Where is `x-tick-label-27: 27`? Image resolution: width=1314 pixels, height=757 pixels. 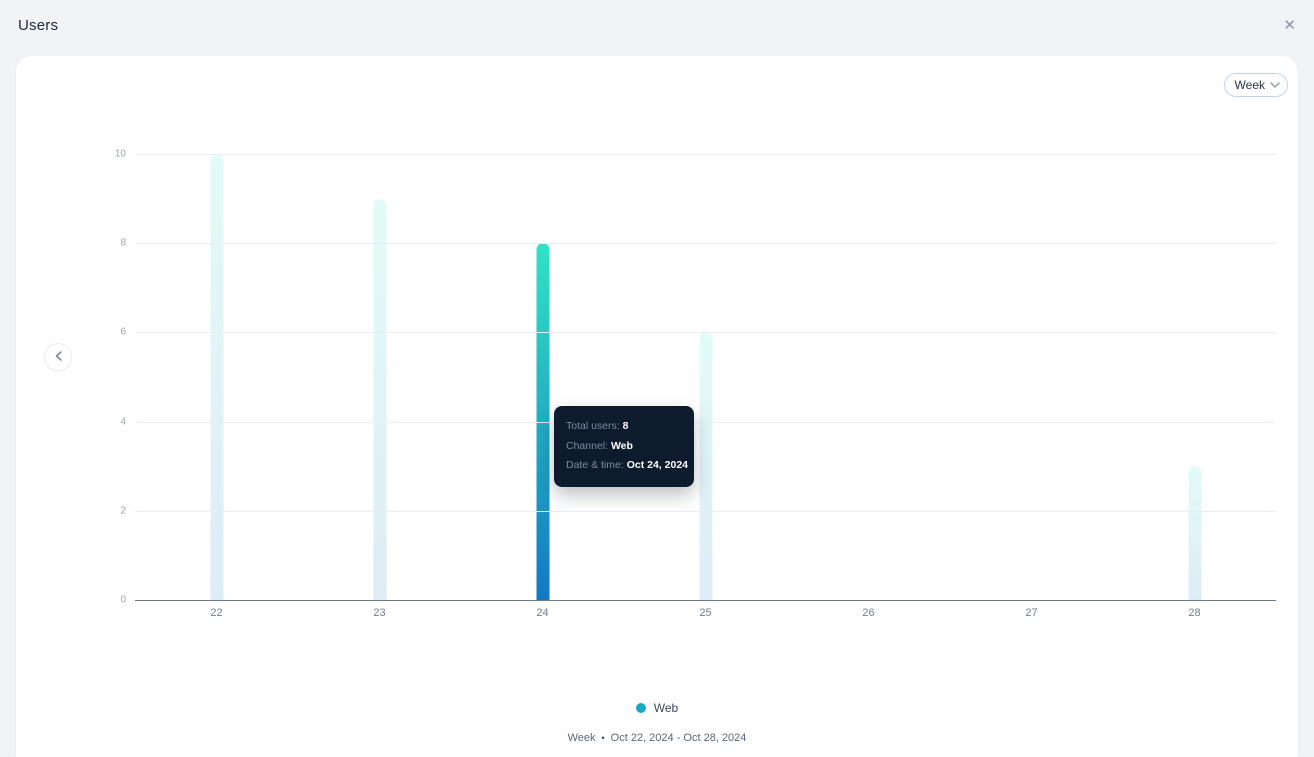
x-tick-label-27: 27 is located at coordinates (1031, 613).